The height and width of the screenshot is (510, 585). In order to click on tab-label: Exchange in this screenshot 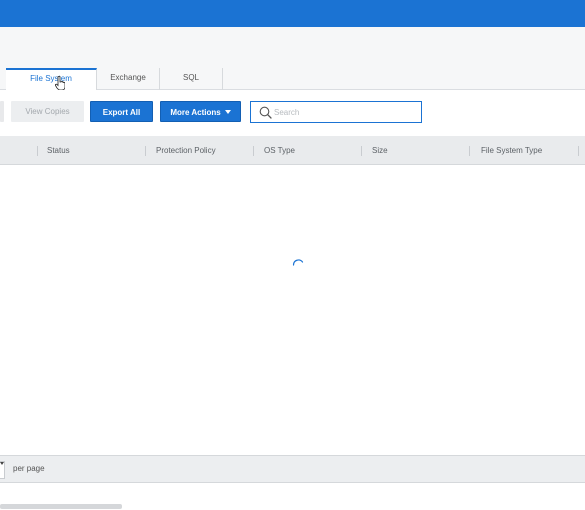, I will do `click(128, 77)`.